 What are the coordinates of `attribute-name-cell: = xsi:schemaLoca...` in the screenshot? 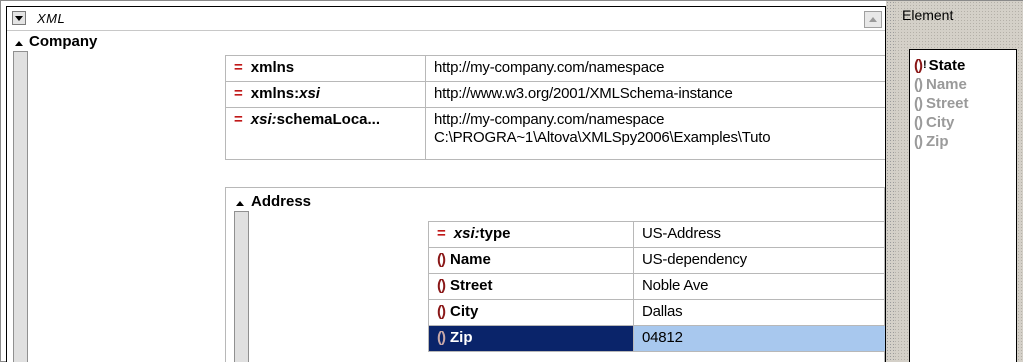 It's located at (325, 133).